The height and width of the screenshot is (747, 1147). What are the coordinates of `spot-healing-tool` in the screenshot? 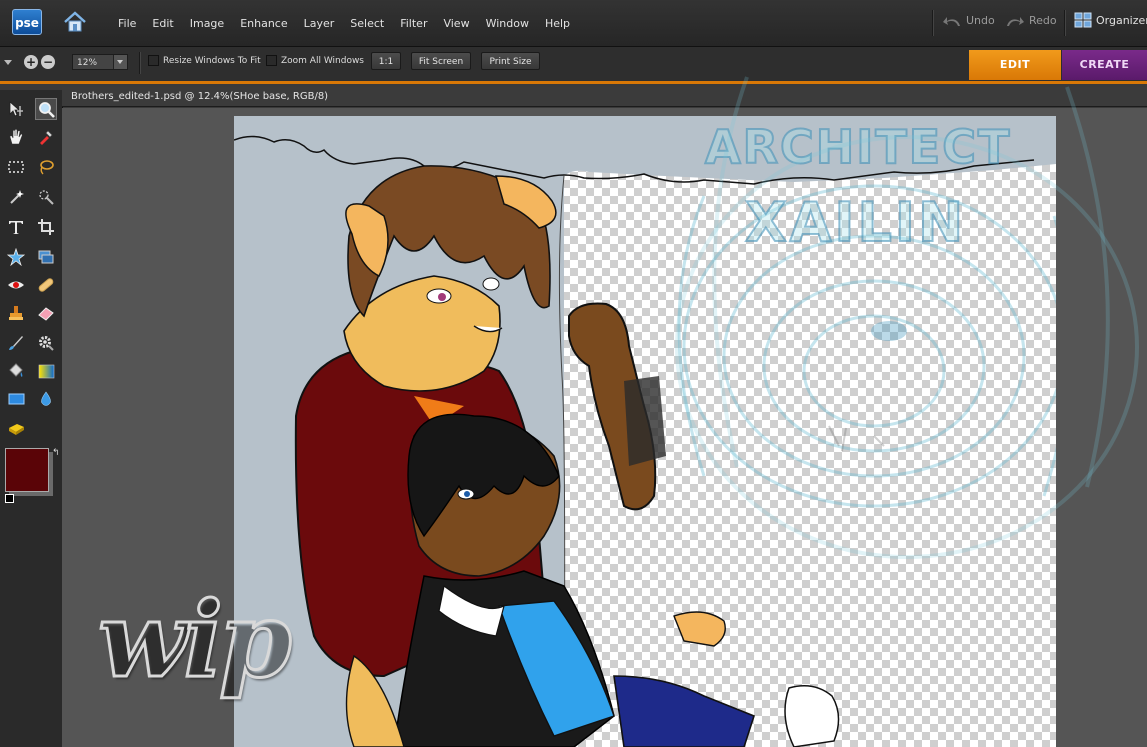 It's located at (46, 285).